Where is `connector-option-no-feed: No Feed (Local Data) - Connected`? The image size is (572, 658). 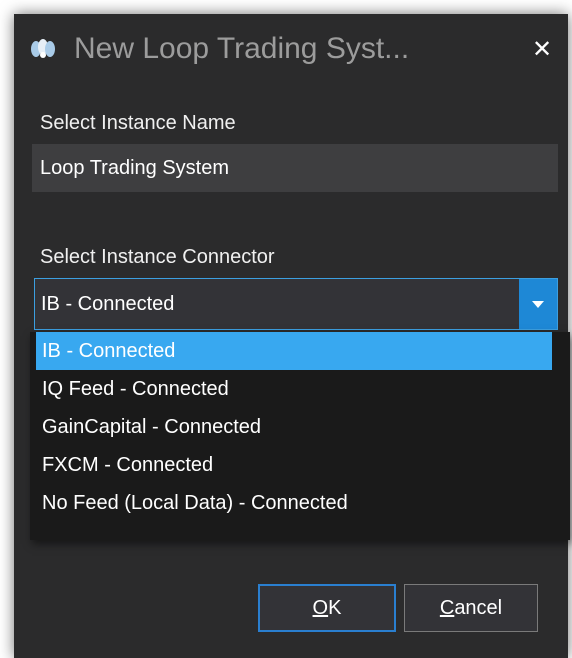 connector-option-no-feed: No Feed (Local Data) - Connected is located at coordinates (192, 503).